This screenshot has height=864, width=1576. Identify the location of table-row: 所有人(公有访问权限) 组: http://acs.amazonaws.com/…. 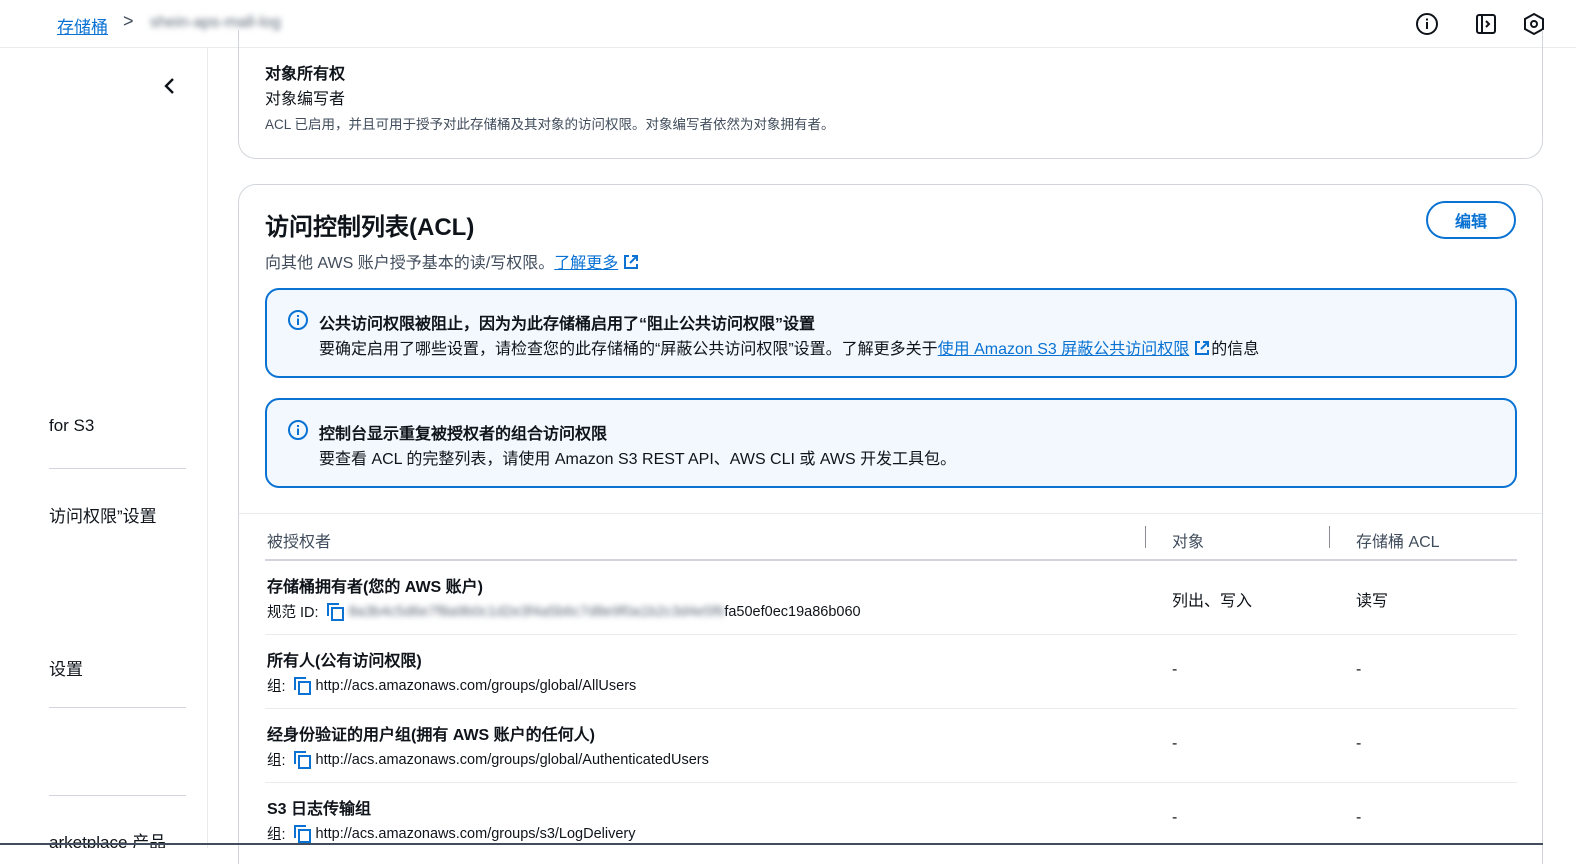
(890, 672).